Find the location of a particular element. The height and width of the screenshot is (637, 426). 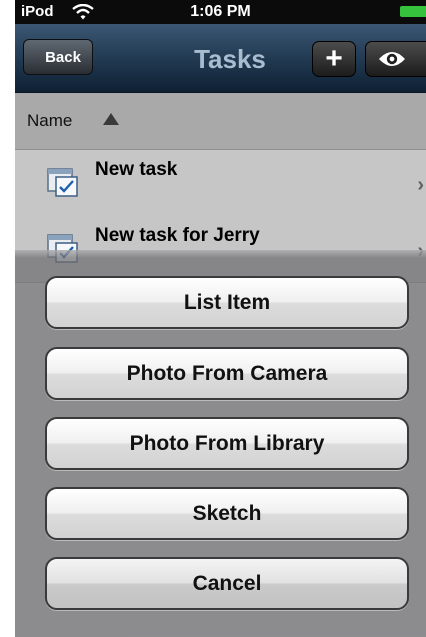

photo-from-library-button: Photo From Library is located at coordinates (227, 443).